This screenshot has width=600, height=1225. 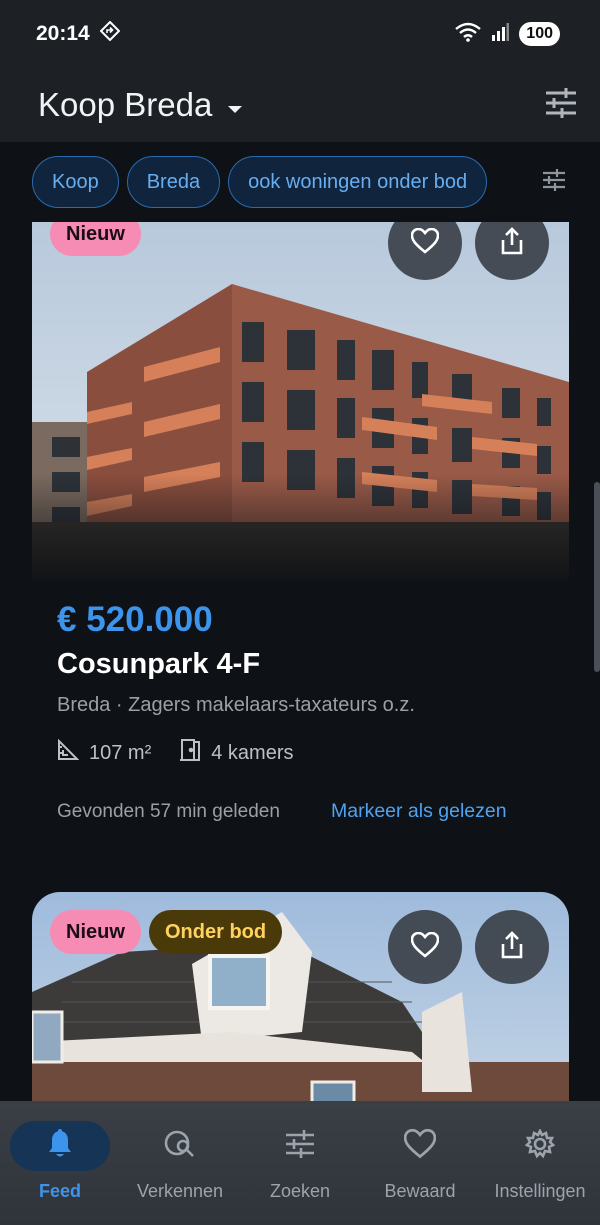 I want to click on status-bar: 20:14 100, so click(x=300, y=34).